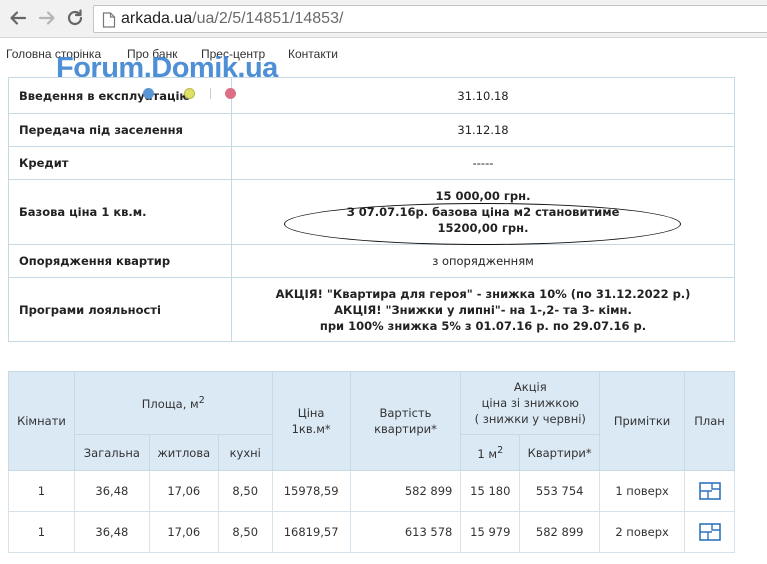 This screenshot has height=564, width=767. What do you see at coordinates (268, 18) in the screenshot?
I see `url-path: /ua/2/5/14851/14853/` at bounding box center [268, 18].